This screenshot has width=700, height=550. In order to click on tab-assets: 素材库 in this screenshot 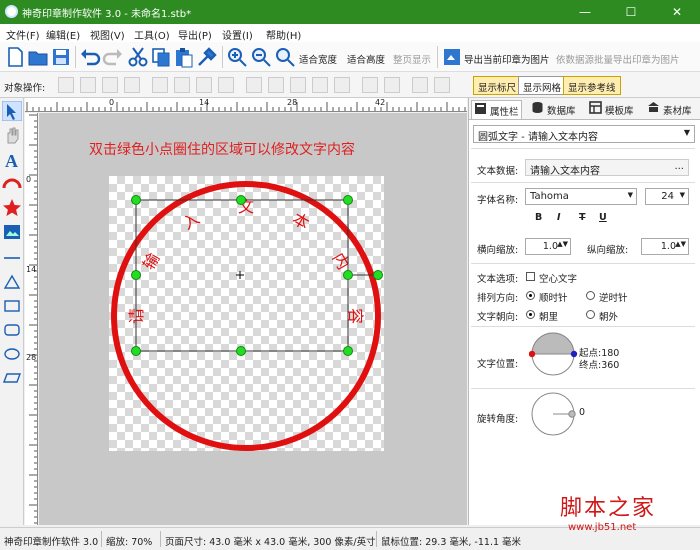, I will do `click(669, 109)`.